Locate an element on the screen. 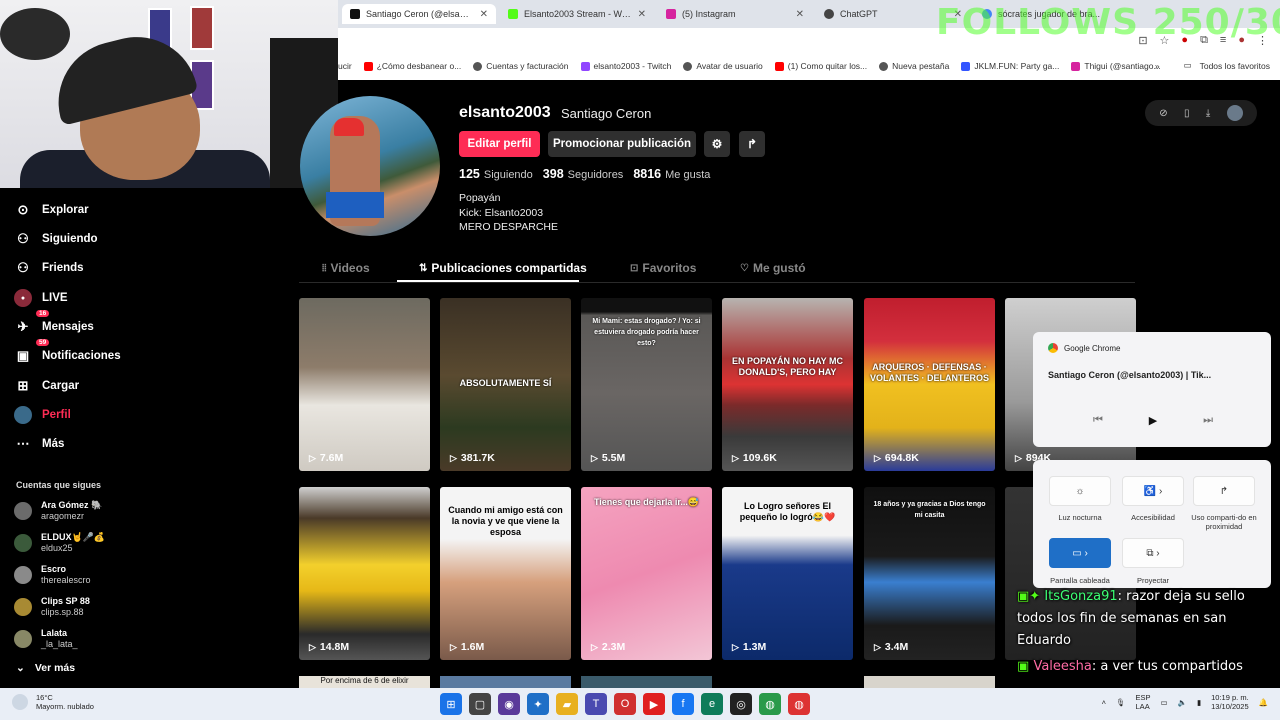  sidebar-item-notificaciones: ▣ 59 Notificaciones is located at coordinates (67, 353).